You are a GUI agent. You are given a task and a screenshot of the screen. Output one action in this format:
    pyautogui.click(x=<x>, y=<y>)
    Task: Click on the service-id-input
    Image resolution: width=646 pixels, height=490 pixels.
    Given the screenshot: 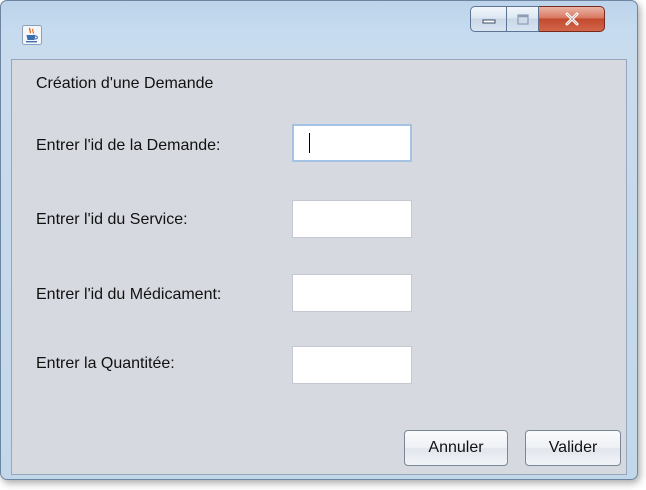 What is the action you would take?
    pyautogui.click(x=352, y=219)
    